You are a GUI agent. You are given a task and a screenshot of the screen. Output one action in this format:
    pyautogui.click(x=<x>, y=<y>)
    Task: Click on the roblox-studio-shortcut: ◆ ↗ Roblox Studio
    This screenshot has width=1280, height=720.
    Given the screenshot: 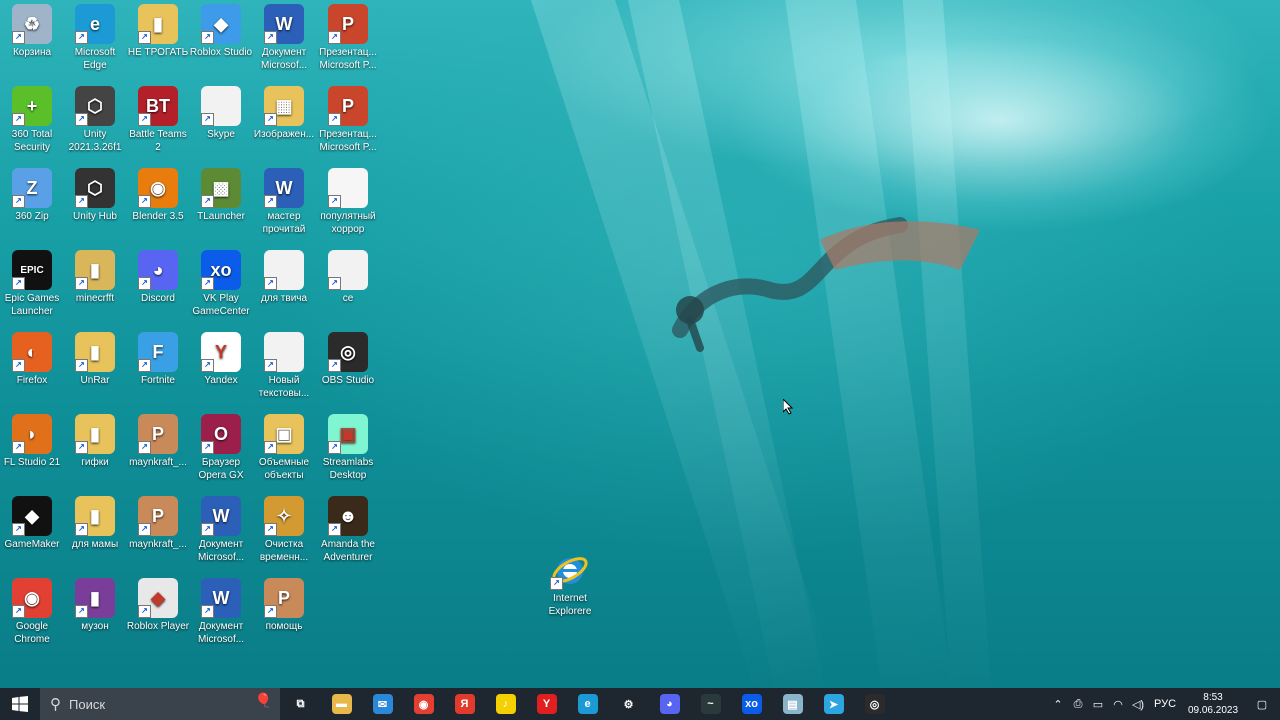 What is the action you would take?
    pyautogui.click(x=221, y=40)
    